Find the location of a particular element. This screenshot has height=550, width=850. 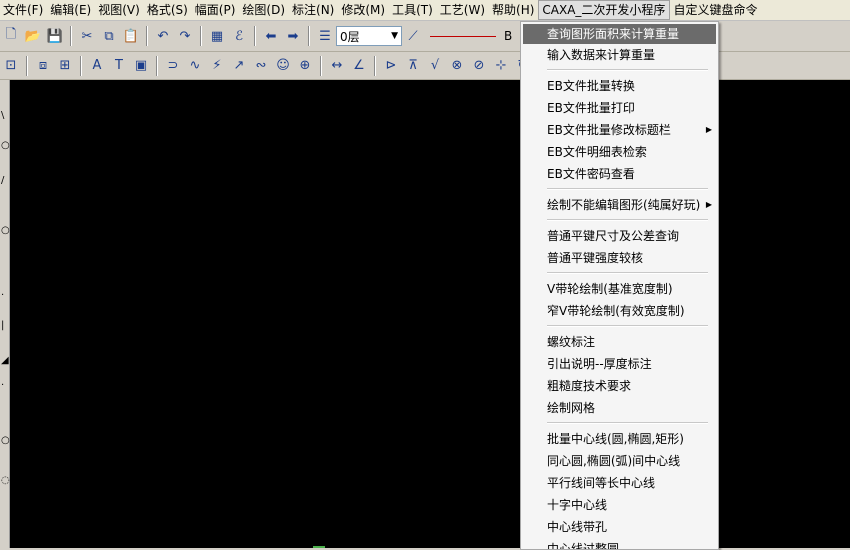

menu-item: 中心线过整圆 is located at coordinates (619, 544).